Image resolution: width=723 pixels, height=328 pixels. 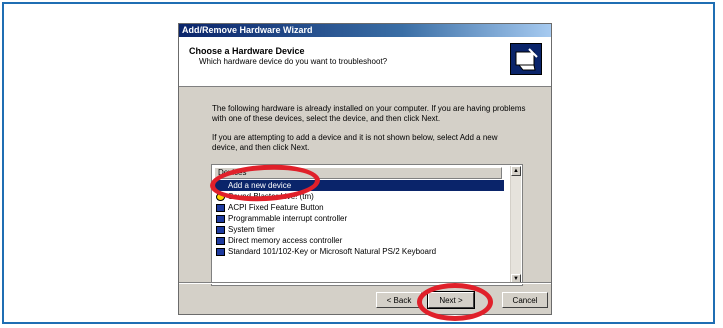 I want to click on list-item: ACPI Fixed Feature Button, so click(x=359, y=207).